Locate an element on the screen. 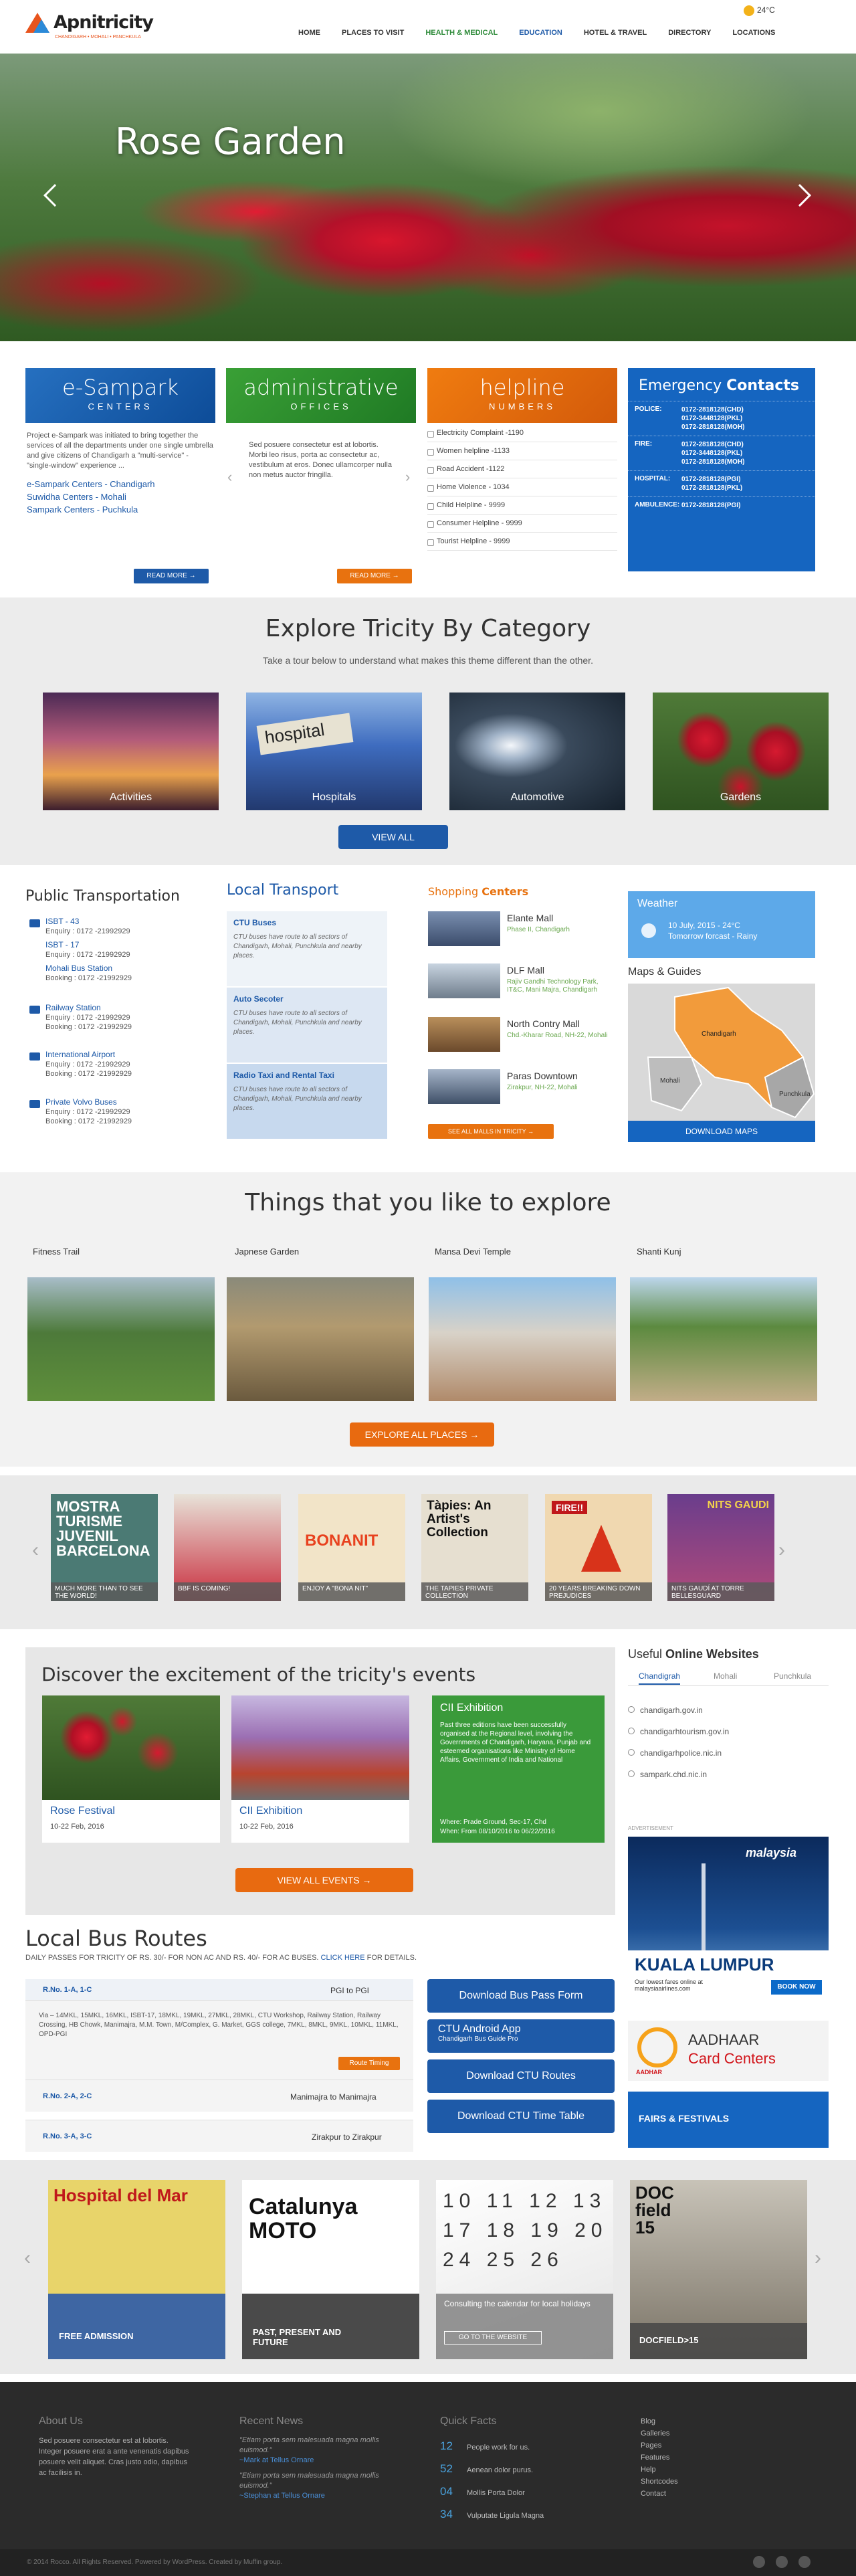 This screenshot has width=856, height=2576. nav-places: PLACES TO VISIT is located at coordinates (373, 33).